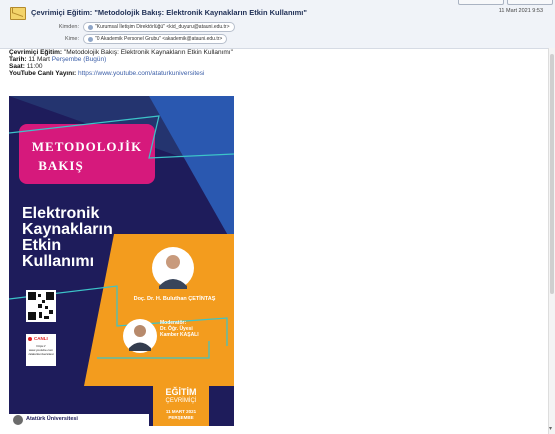 This screenshot has width=555, height=434. Describe the element at coordinates (43, 73) in the screenshot. I see `body-label-4: YouTube Canlı Yayını:` at that location.